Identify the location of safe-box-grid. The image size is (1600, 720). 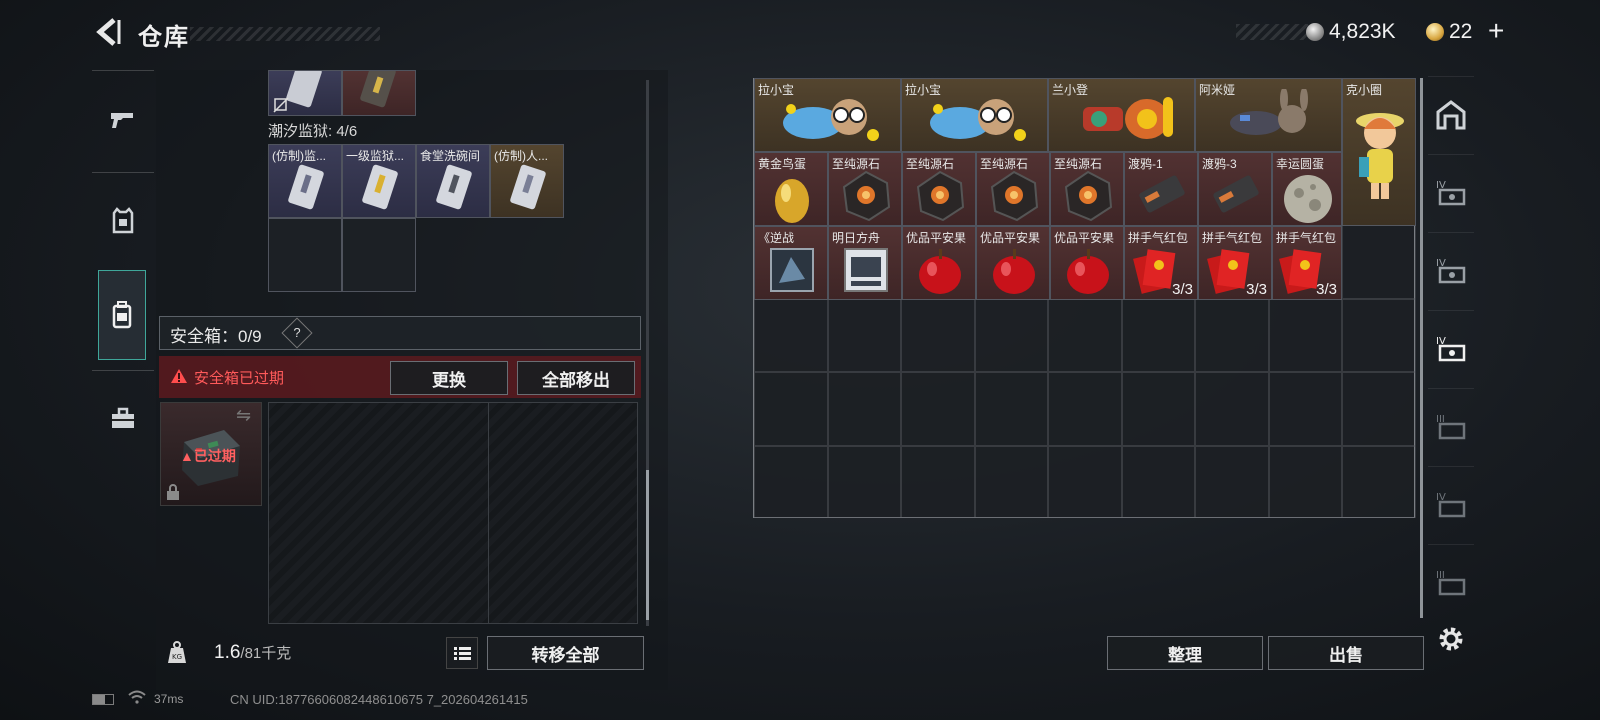
(453, 513).